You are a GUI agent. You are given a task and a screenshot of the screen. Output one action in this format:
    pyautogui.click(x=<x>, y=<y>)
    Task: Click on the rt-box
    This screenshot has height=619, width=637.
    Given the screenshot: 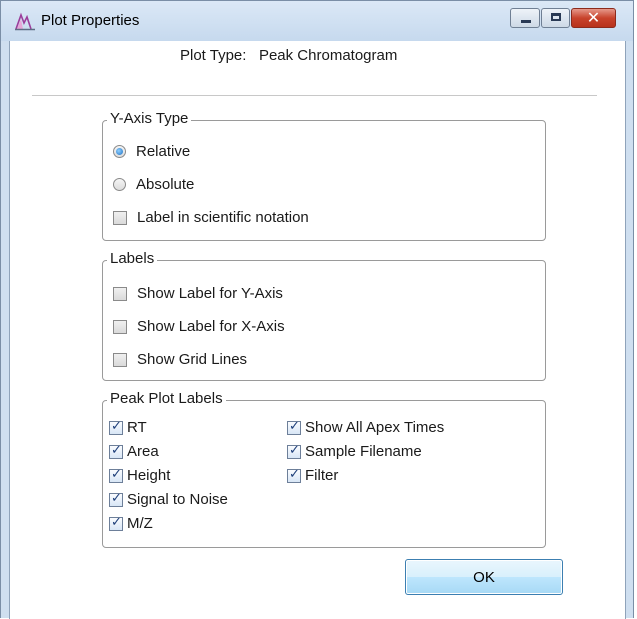 What is the action you would take?
    pyautogui.click(x=116, y=427)
    